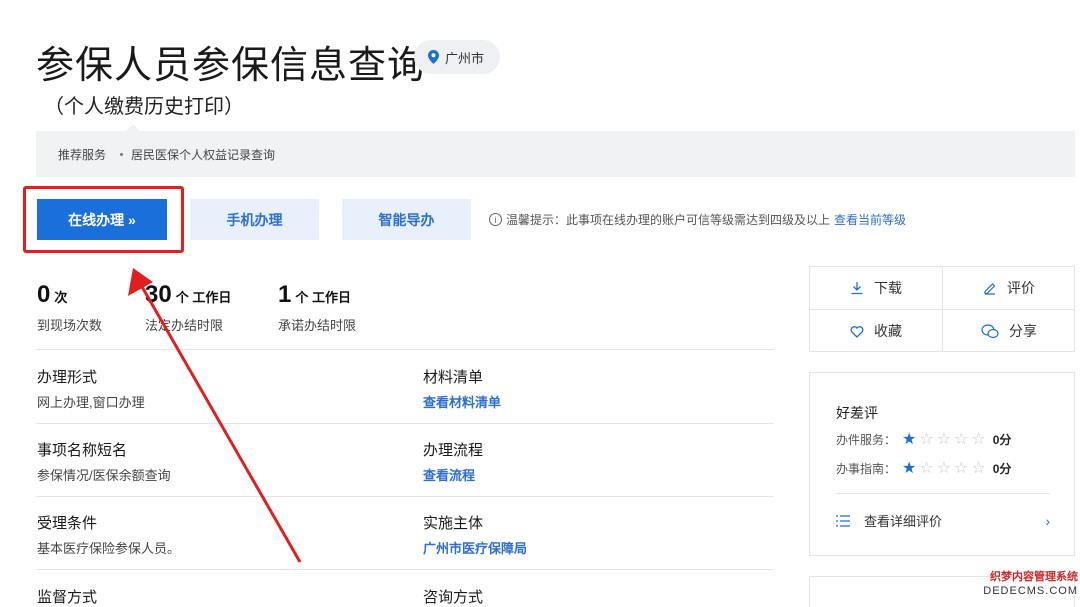 This screenshot has height=607, width=1080. I want to click on stat-number: 30, so click(158, 294).